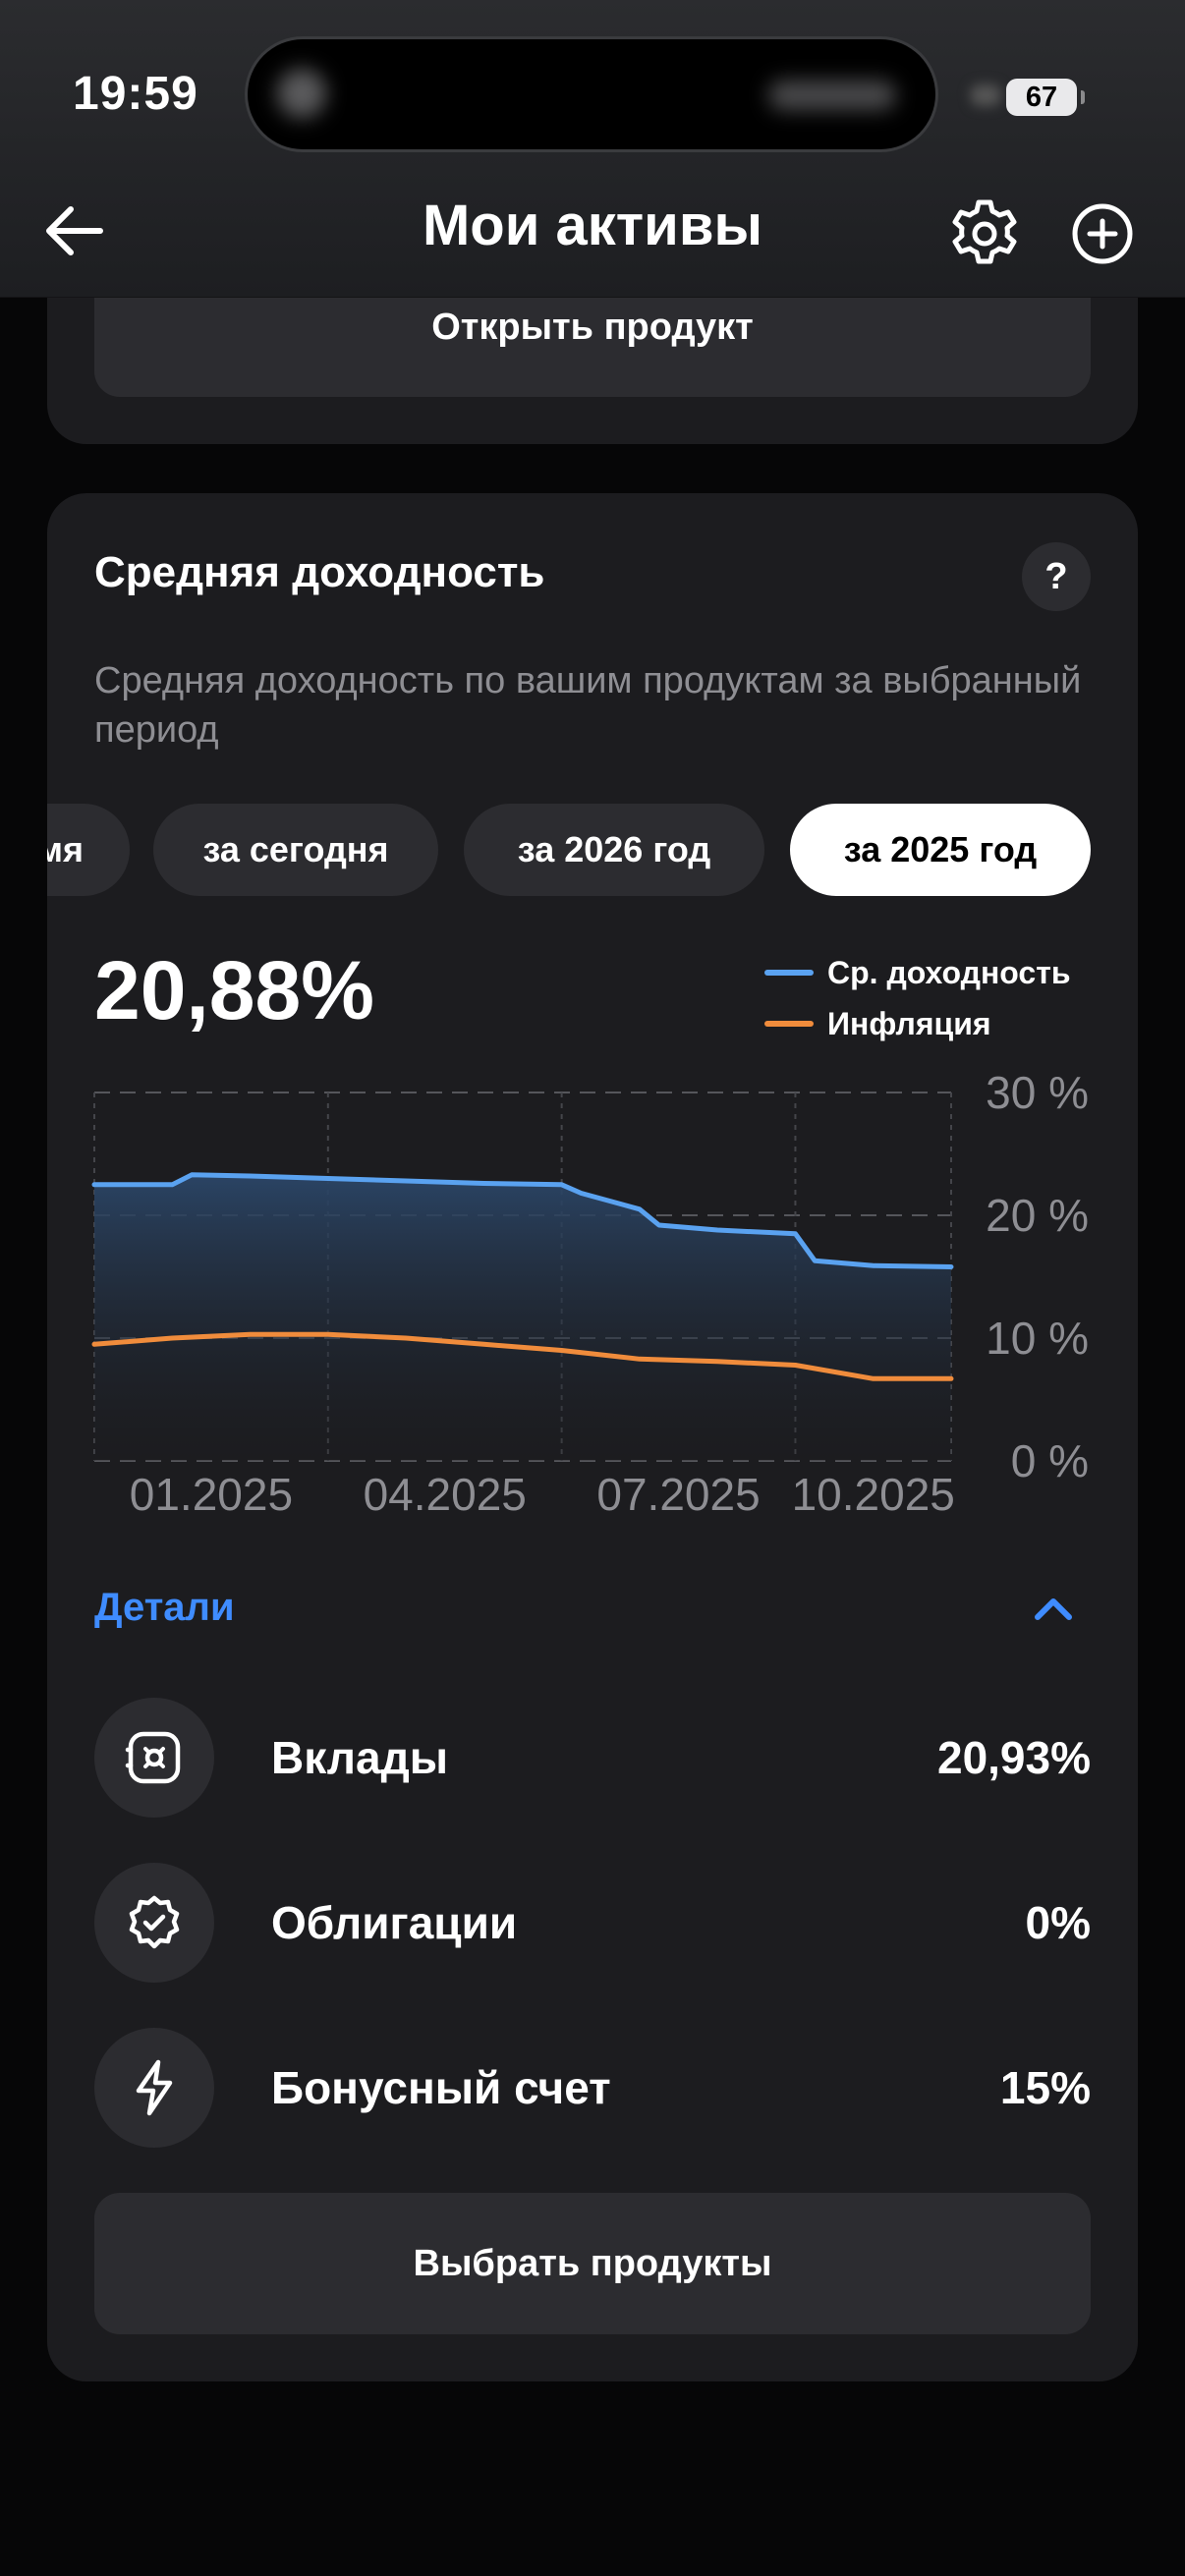  I want to click on section-title: Средняя доходность, so click(320, 572).